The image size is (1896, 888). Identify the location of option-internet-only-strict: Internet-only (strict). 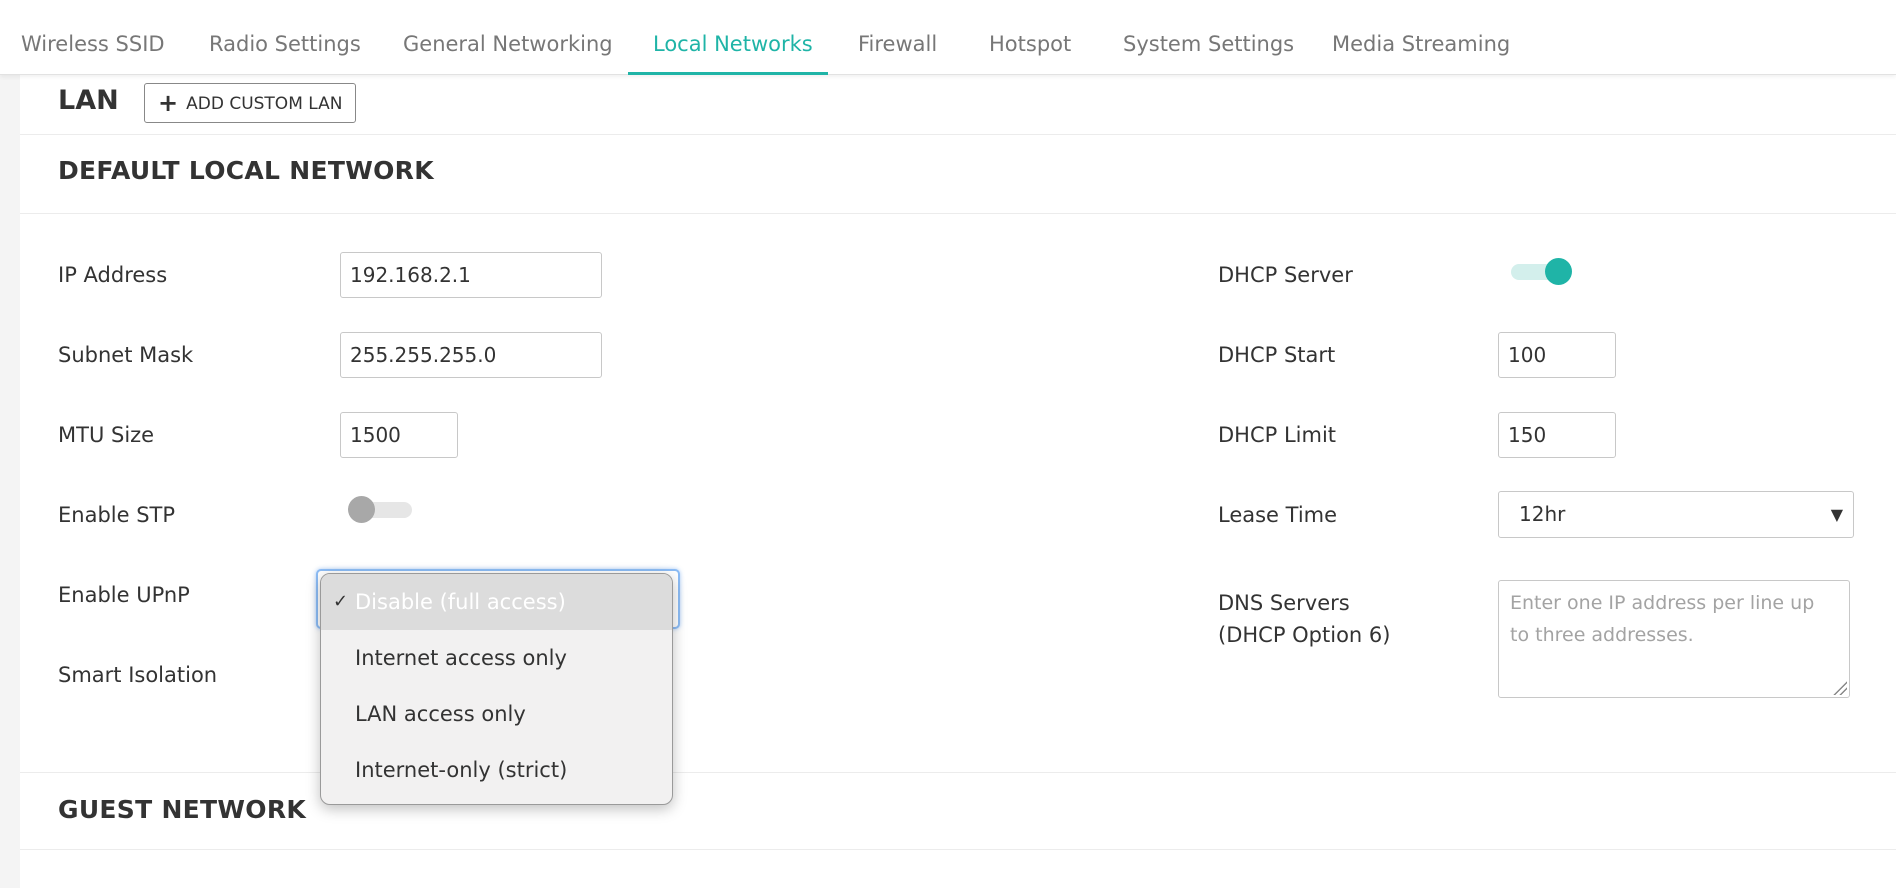
(496, 770).